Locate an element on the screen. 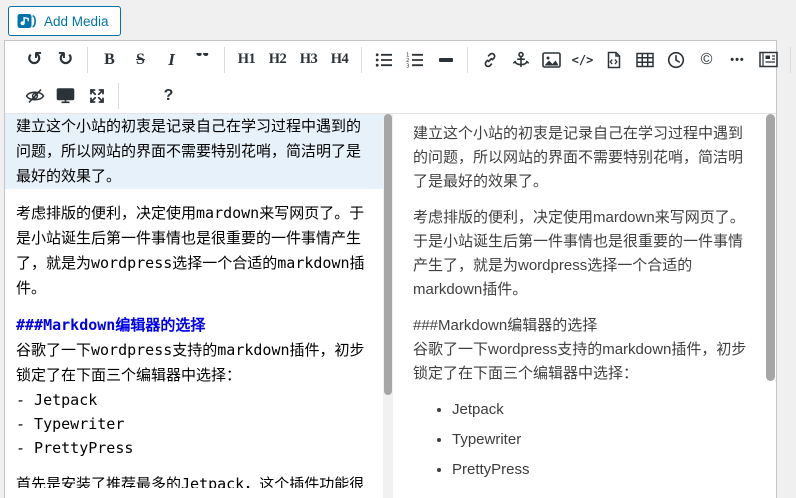 The height and width of the screenshot is (498, 796). italic-button: I is located at coordinates (171, 60).